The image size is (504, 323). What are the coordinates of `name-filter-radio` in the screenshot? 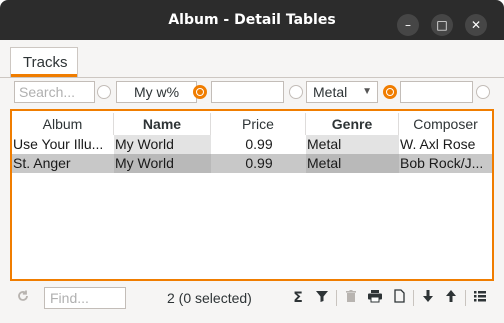 It's located at (200, 92).